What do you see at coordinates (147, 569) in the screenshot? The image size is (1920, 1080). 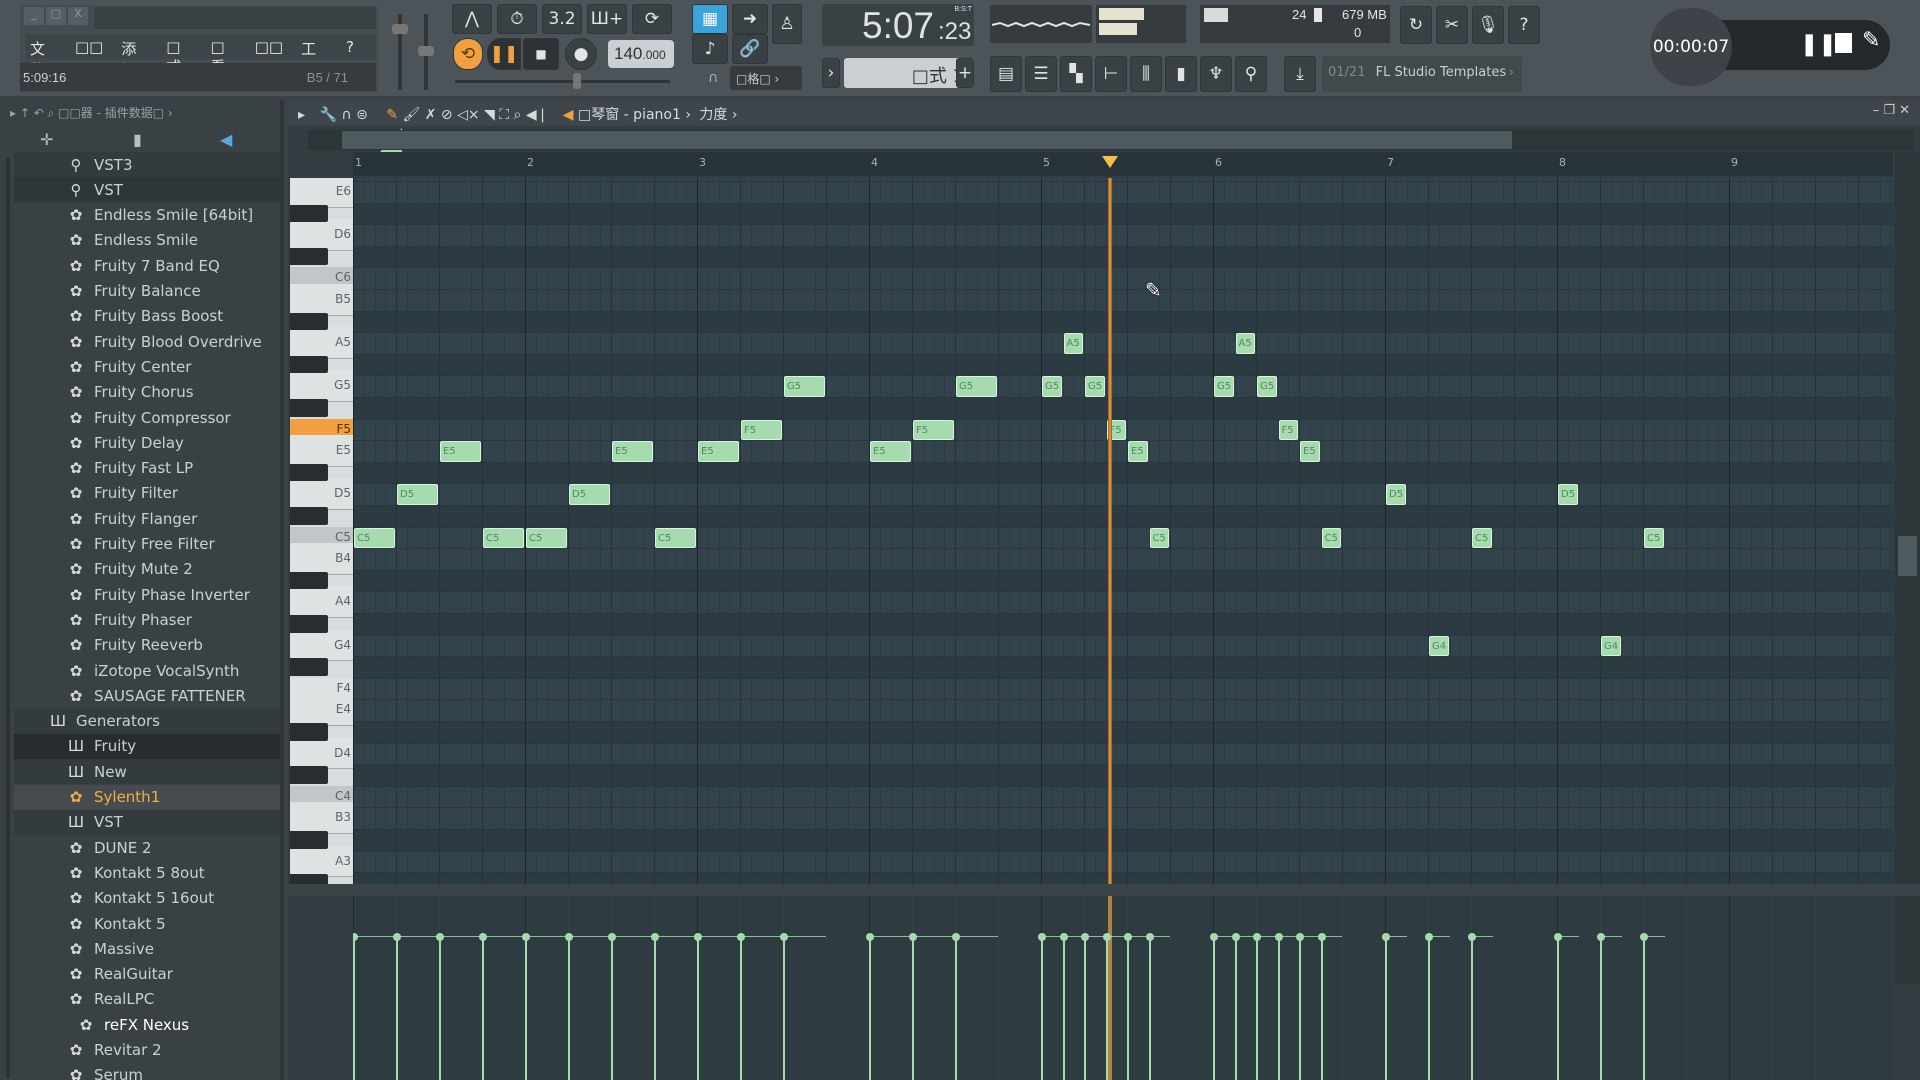 I see `browser-item: ✿ Fruity Mute 2` at bounding box center [147, 569].